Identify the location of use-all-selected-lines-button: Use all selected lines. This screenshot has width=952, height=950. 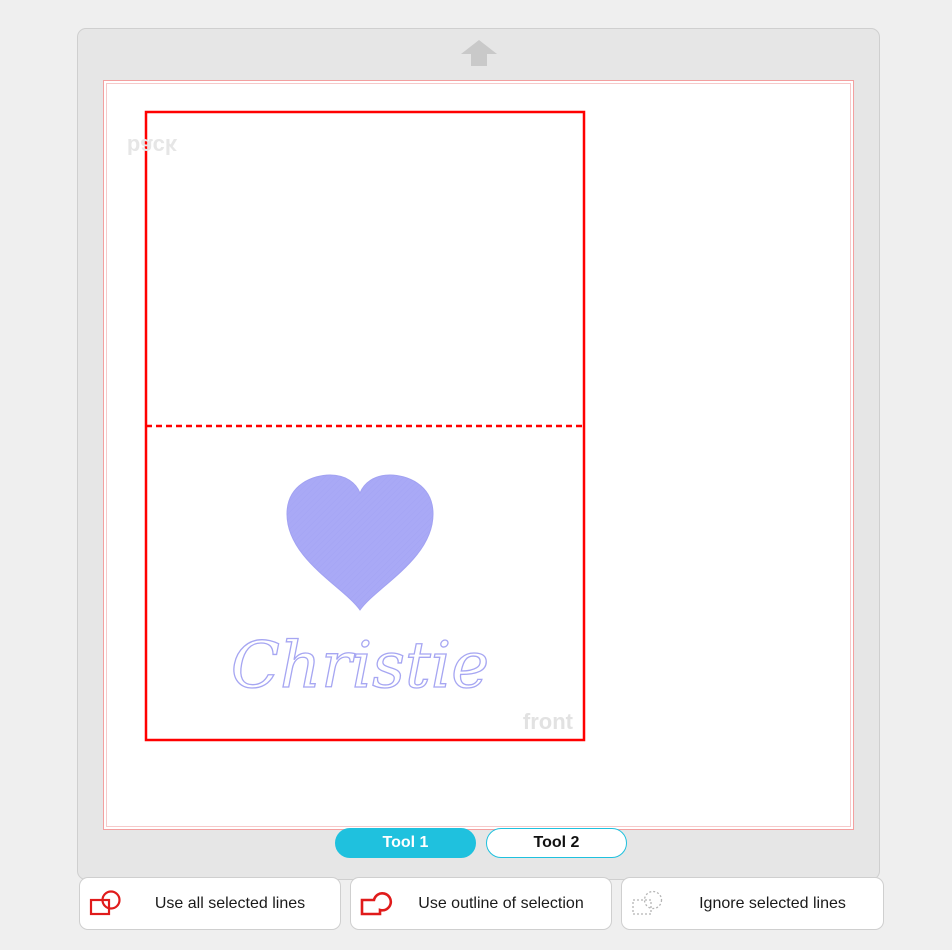
(210, 903).